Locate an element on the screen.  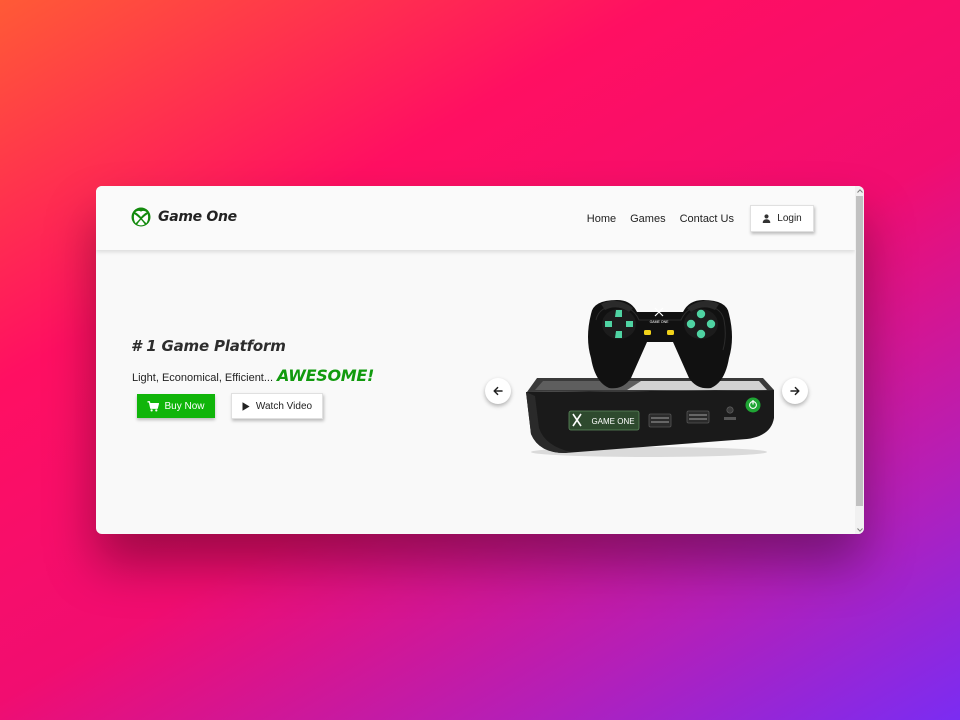
brand-name: Game One is located at coordinates (197, 217).